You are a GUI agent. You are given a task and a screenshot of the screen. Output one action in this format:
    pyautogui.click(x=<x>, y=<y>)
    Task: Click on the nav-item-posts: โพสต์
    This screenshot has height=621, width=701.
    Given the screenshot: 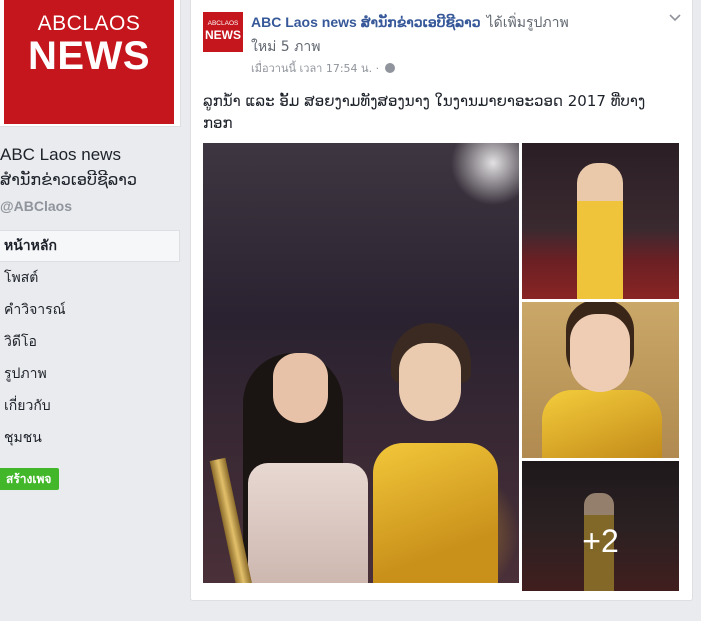 What is the action you would take?
    pyautogui.click(x=90, y=278)
    